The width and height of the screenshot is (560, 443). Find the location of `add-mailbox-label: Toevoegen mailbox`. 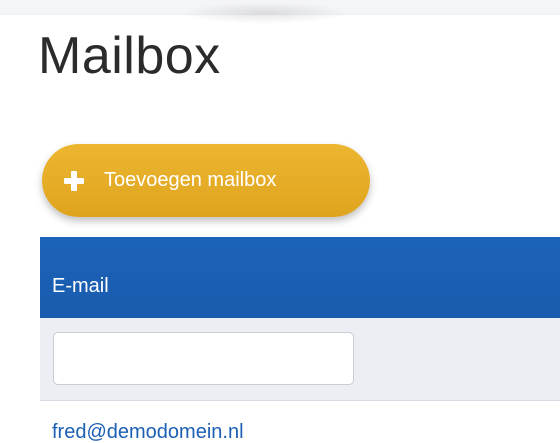

add-mailbox-label: Toevoegen mailbox is located at coordinates (190, 180).